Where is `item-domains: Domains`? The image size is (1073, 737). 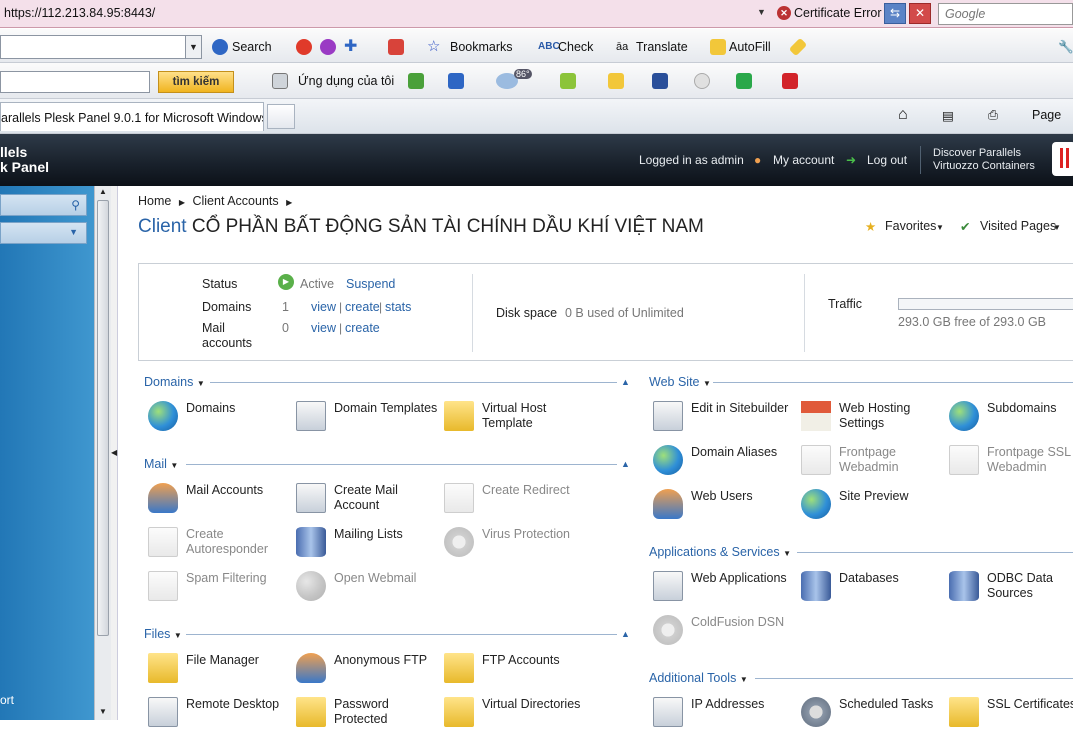 item-domains: Domains is located at coordinates (223, 421).